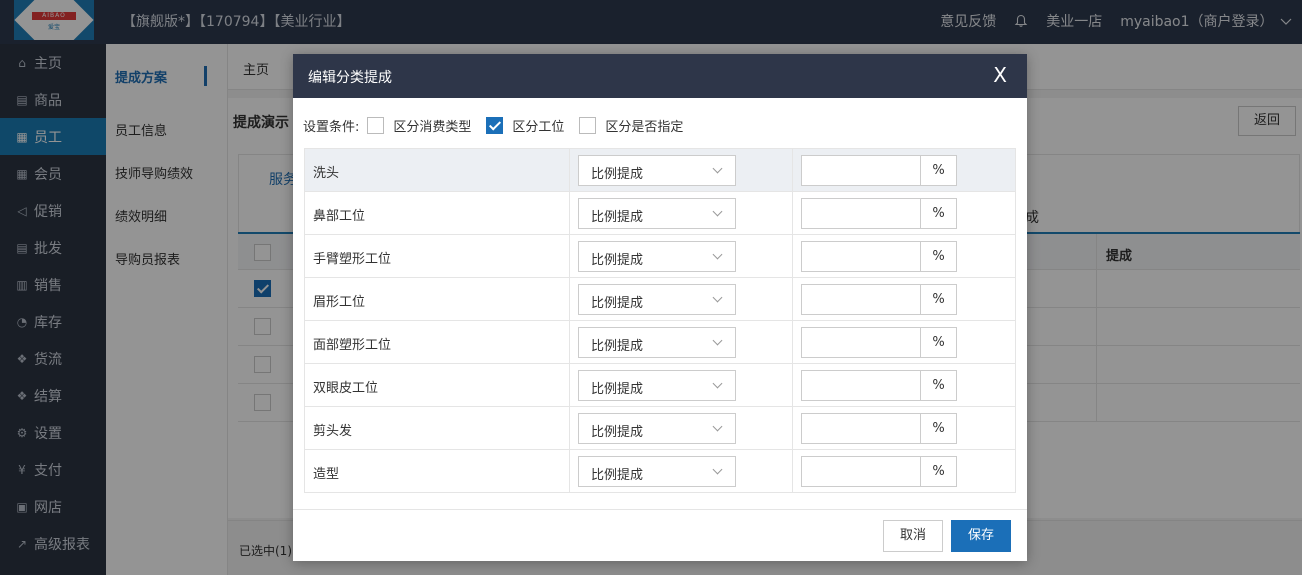 This screenshot has width=1302, height=575. Describe the element at coordinates (350, 78) in the screenshot. I see `dialog-title: 编辑分类提成` at that location.